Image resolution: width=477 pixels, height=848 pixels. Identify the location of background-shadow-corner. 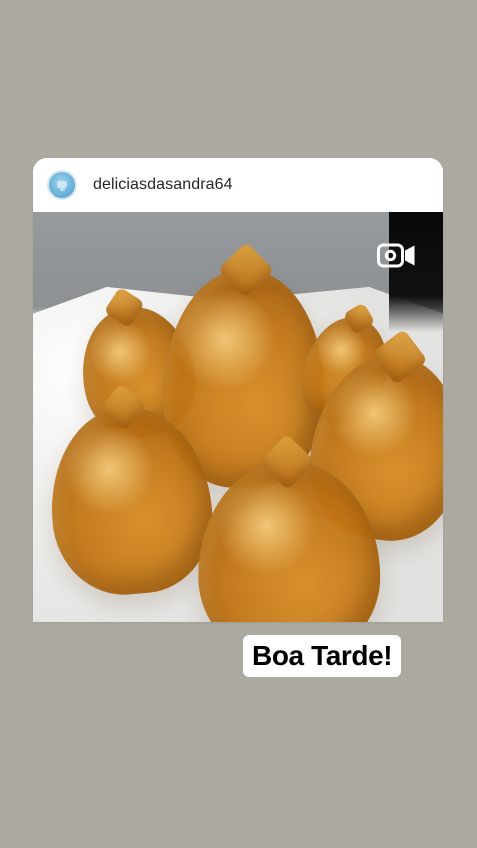
(416, 272).